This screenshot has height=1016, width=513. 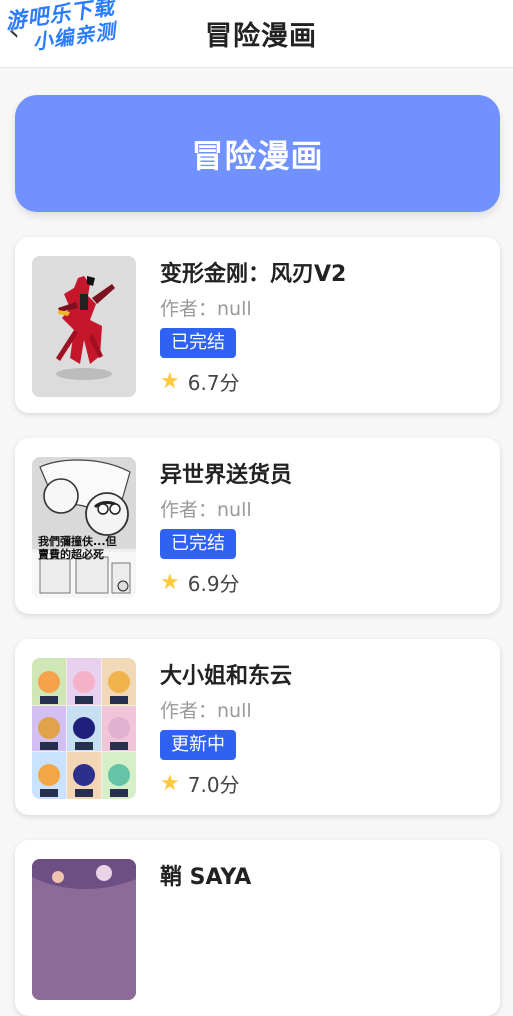 I want to click on status-badge-2: 已完结, so click(x=198, y=544).